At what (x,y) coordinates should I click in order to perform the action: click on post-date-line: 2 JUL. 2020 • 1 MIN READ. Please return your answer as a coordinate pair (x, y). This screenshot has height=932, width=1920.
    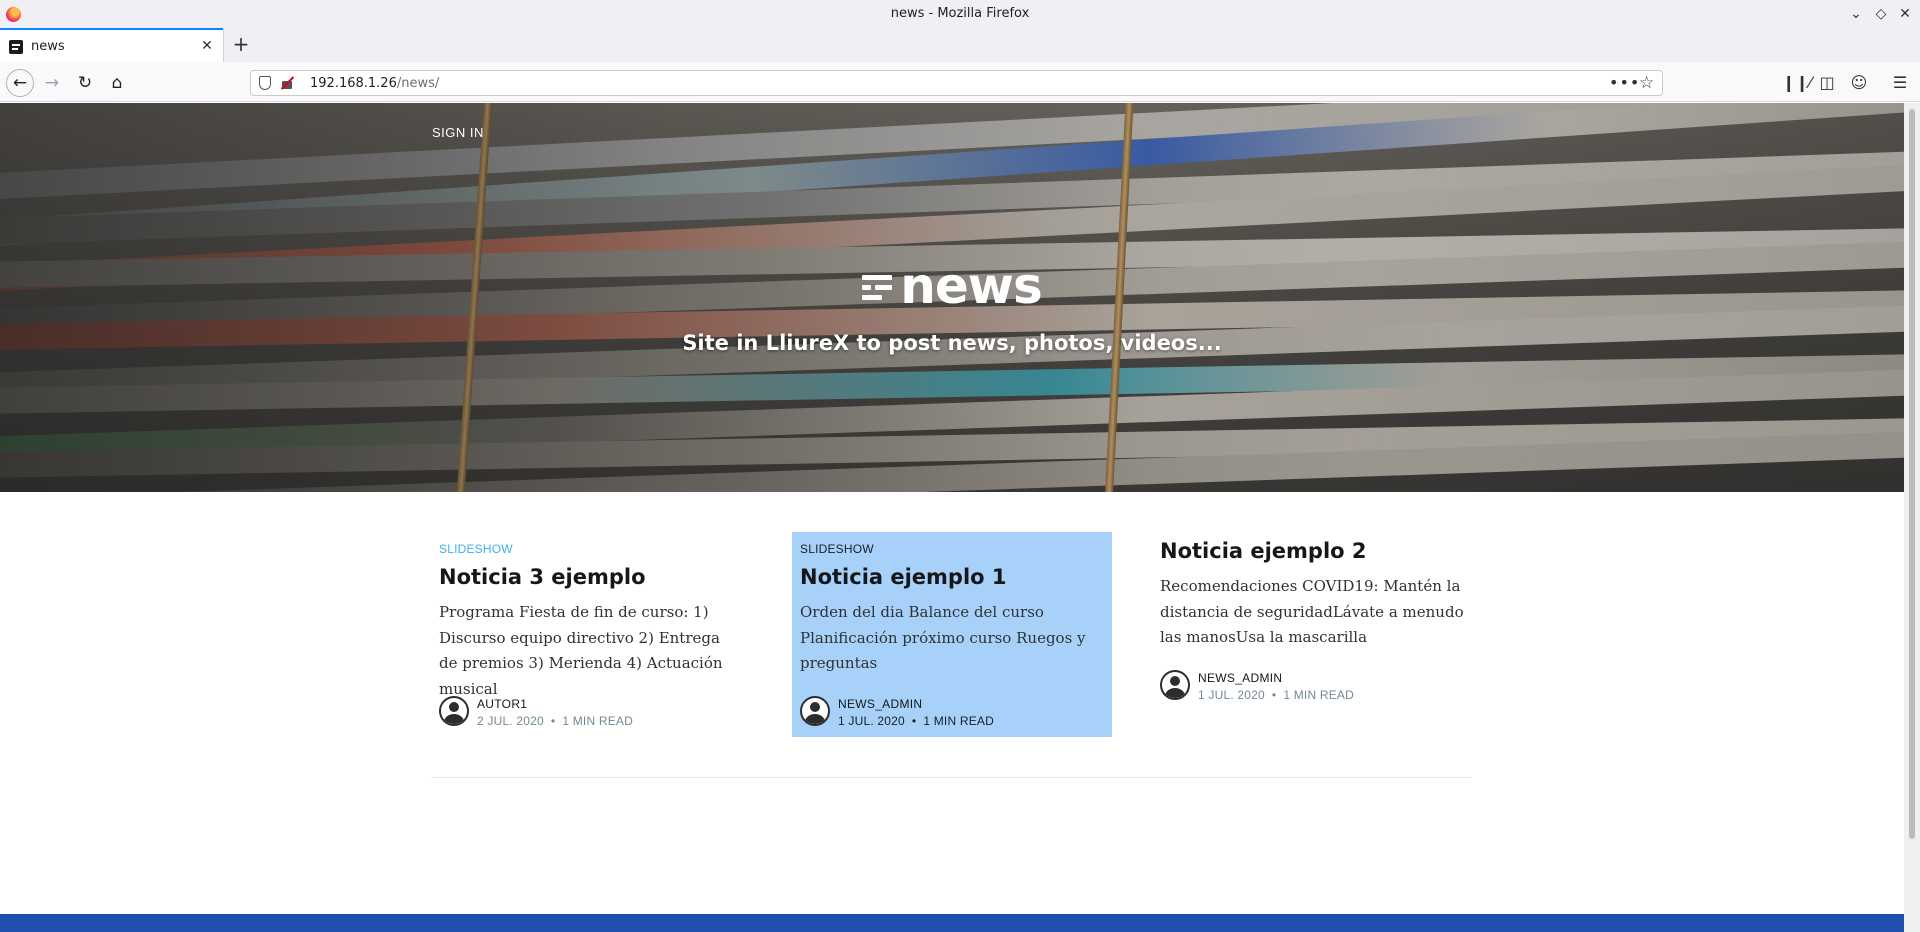
    Looking at the image, I should click on (555, 721).